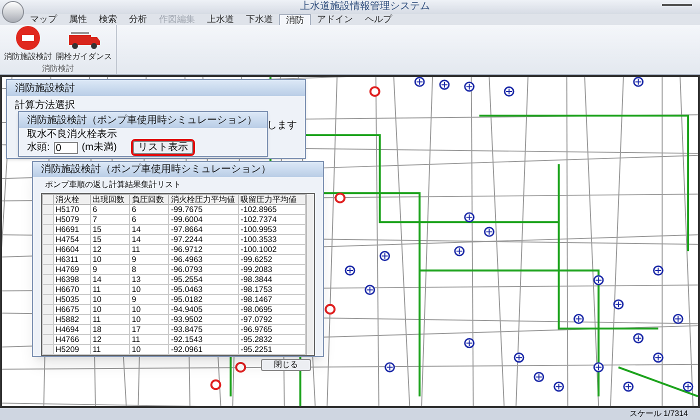 Image resolution: width=700 pixels, height=420 pixels. What do you see at coordinates (84, 46) in the screenshot?
I see `ribbon-button: 開栓ガイダンス` at bounding box center [84, 46].